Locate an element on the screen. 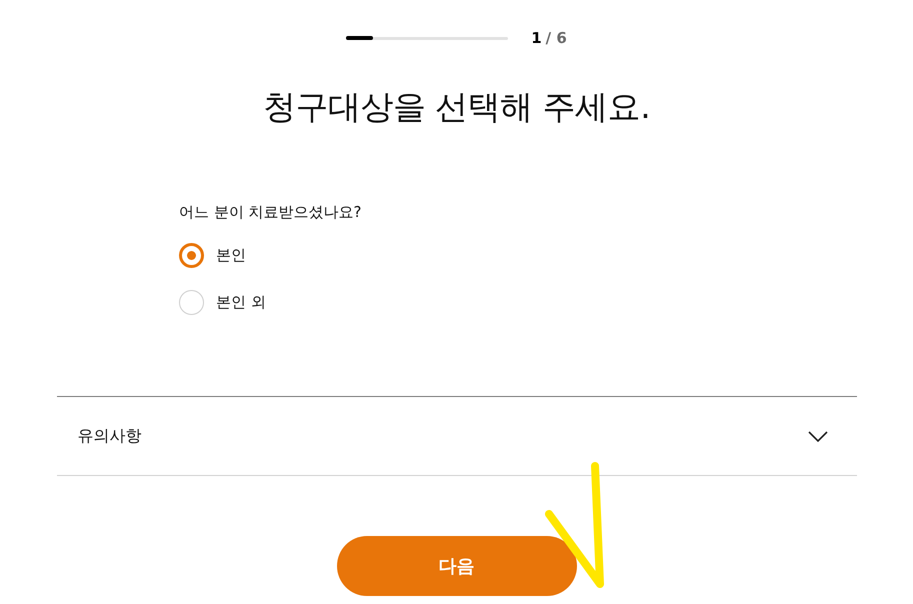 The width and height of the screenshot is (913, 604). radio-option: 본인 외 is located at coordinates (222, 302).